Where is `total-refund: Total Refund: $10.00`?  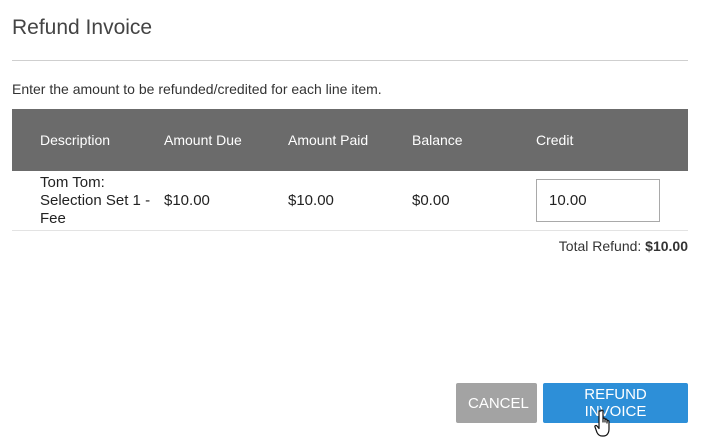 total-refund: Total Refund: $10.00 is located at coordinates (623, 246).